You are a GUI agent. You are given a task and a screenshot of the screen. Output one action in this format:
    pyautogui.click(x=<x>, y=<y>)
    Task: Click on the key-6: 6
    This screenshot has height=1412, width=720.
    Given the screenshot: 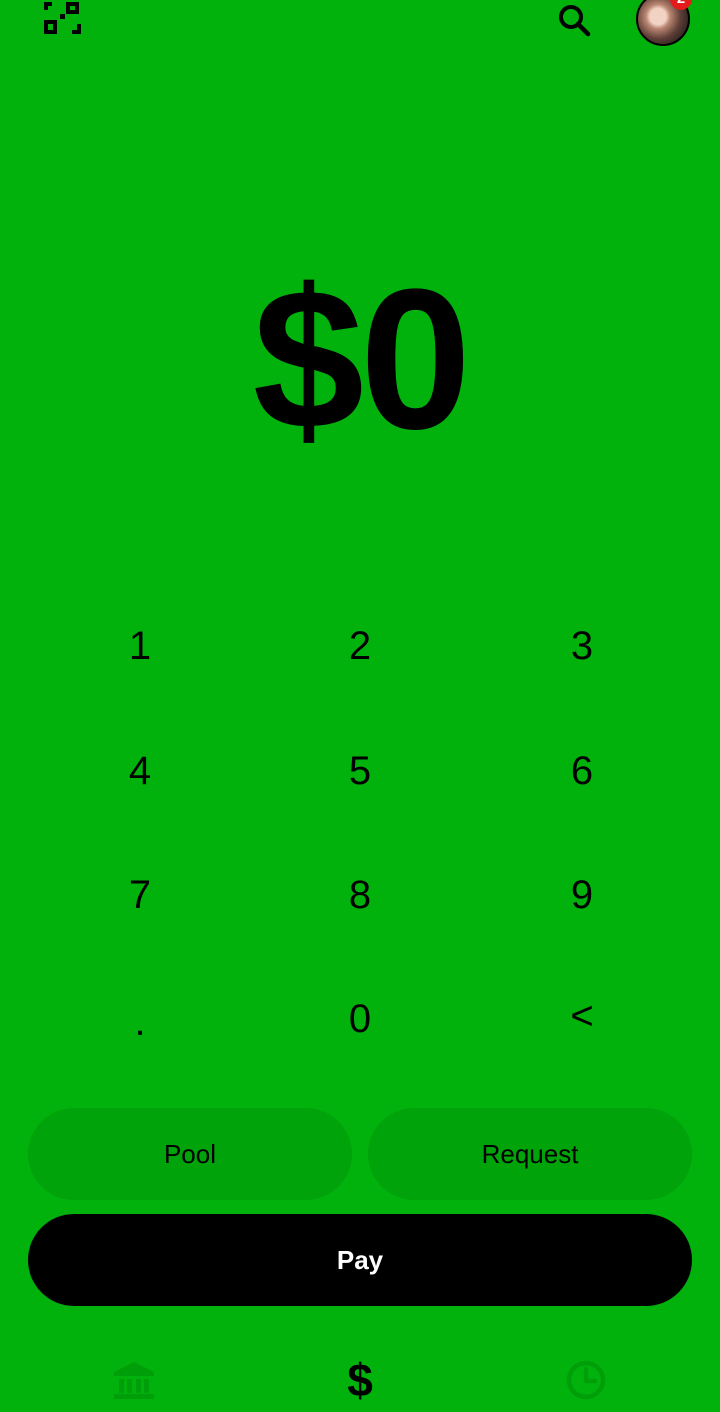 What is the action you would take?
    pyautogui.click(x=582, y=771)
    